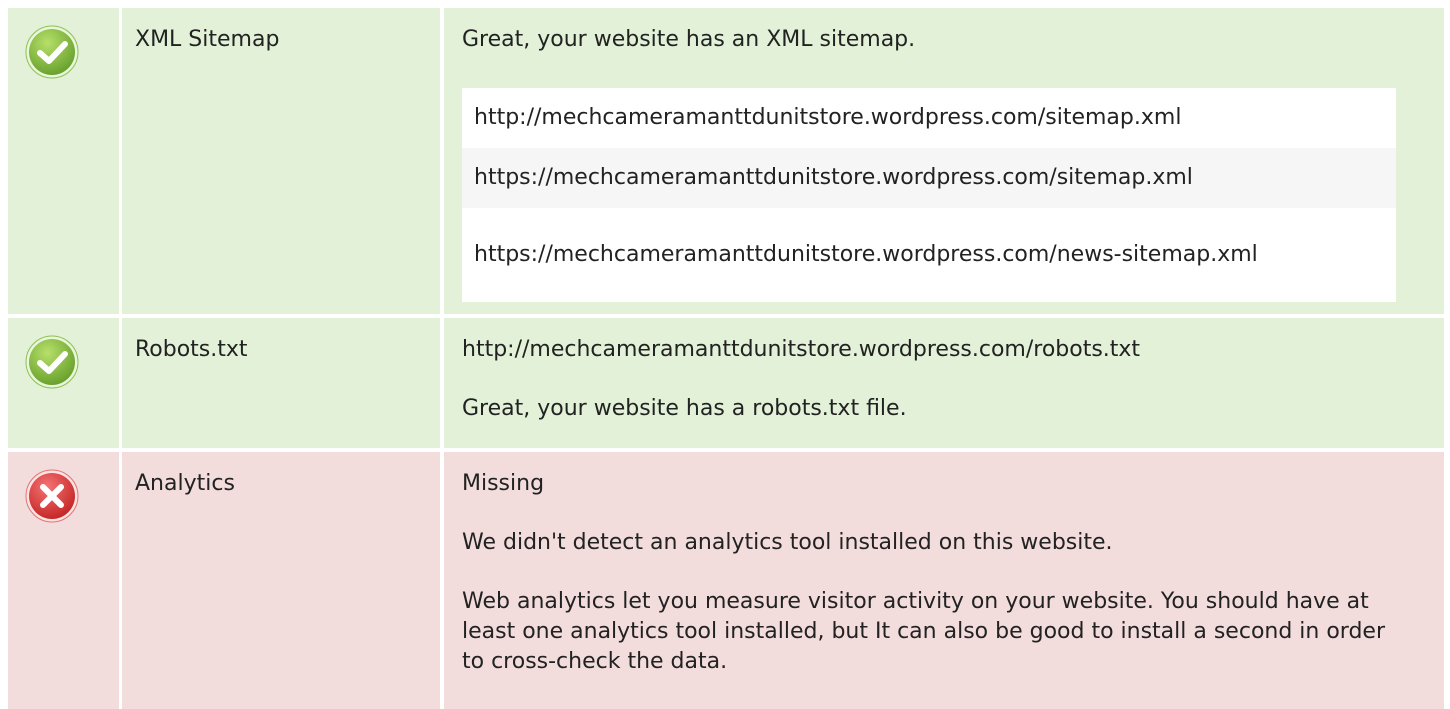 The height and width of the screenshot is (709, 1450). I want to click on check-label-cell: Analytics, so click(281, 580).